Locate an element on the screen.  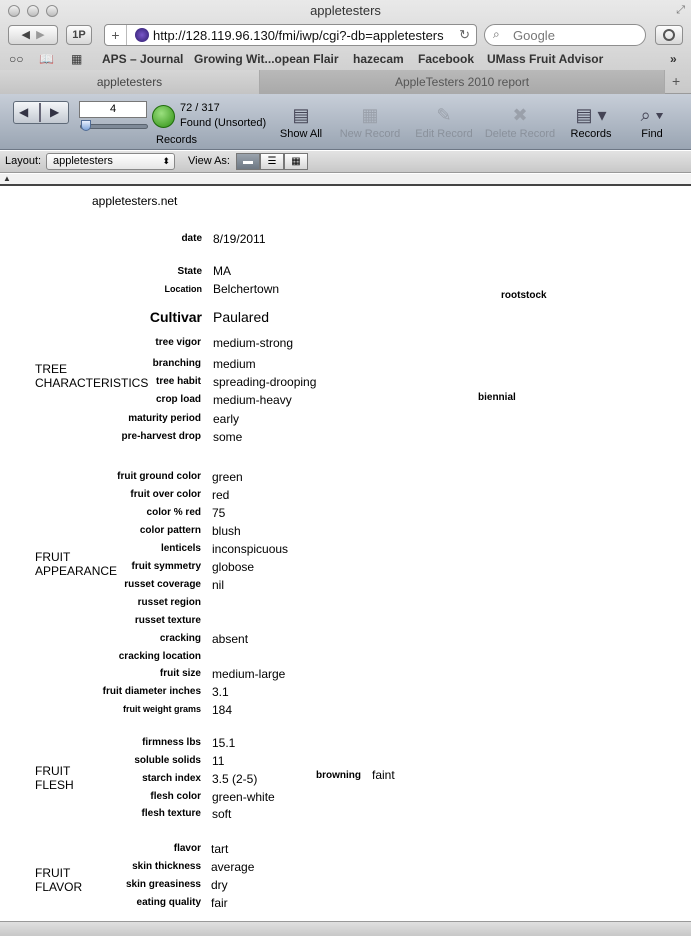
browning-label: browning is located at coordinates (338, 775).